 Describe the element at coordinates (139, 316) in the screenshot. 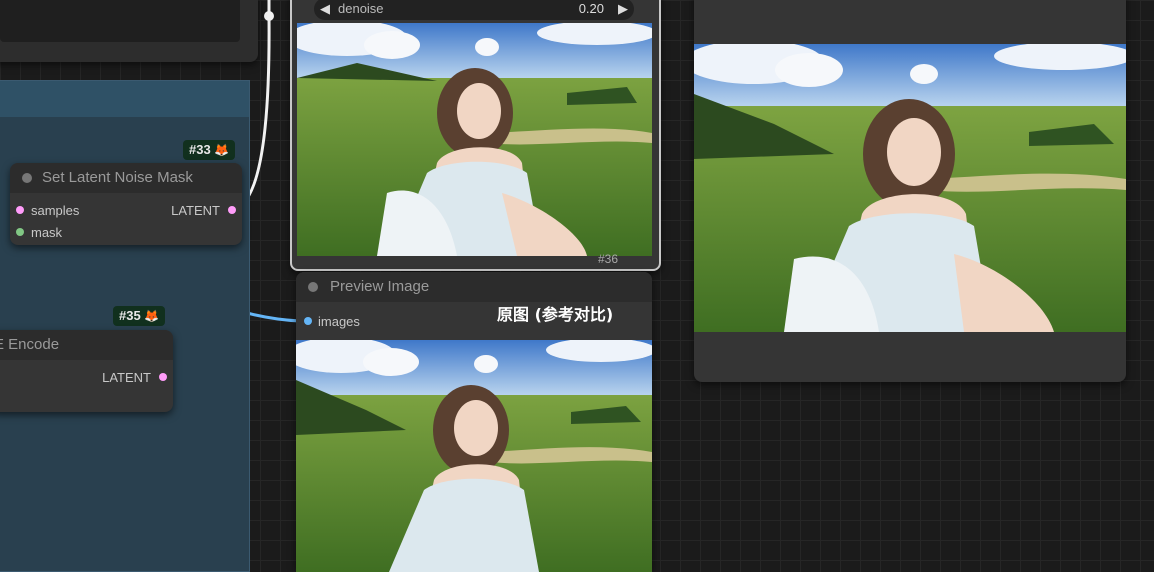

I see `node-id-badge: #35 🦊` at that location.